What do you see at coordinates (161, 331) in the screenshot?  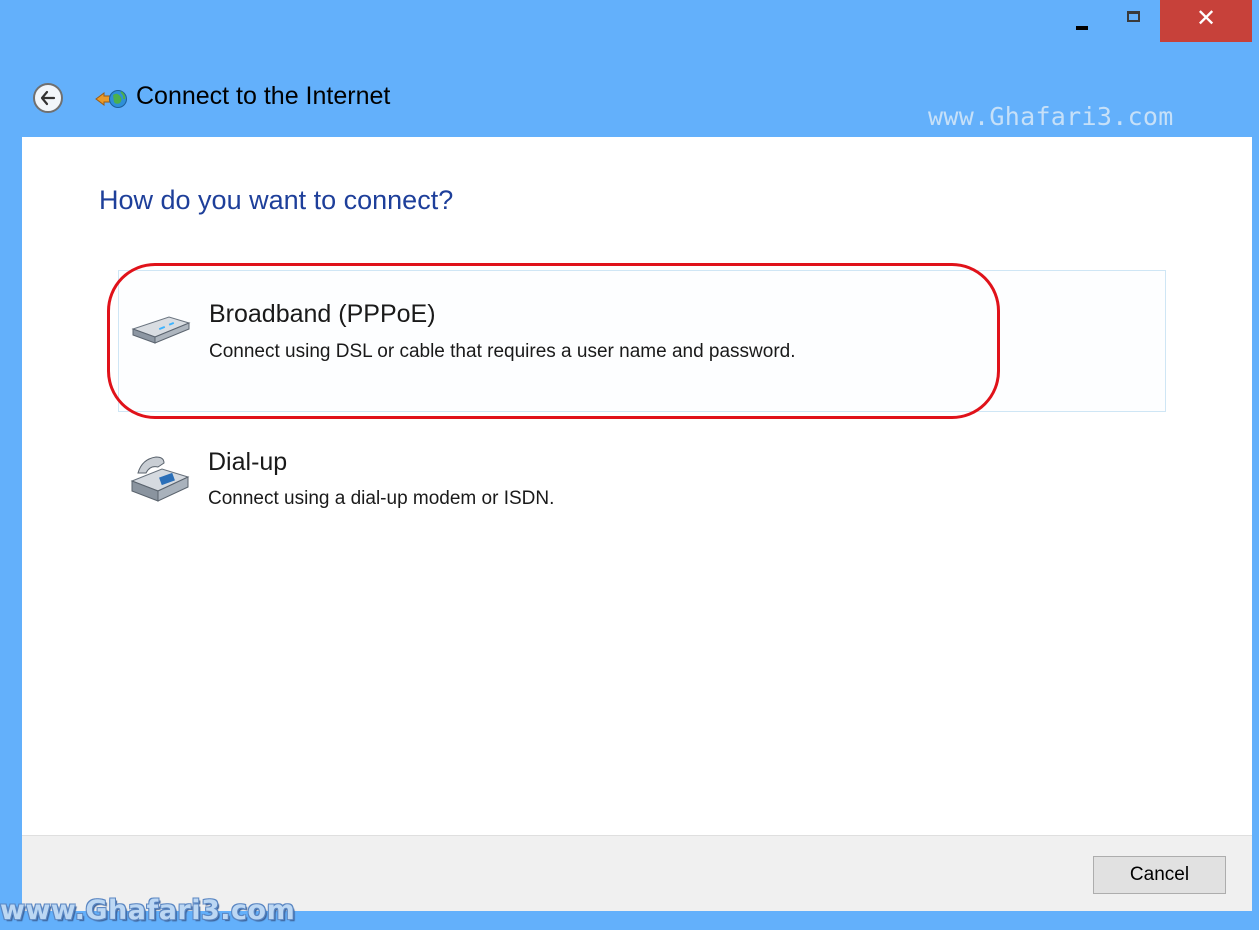 I see `broadband-modem-icon` at bounding box center [161, 331].